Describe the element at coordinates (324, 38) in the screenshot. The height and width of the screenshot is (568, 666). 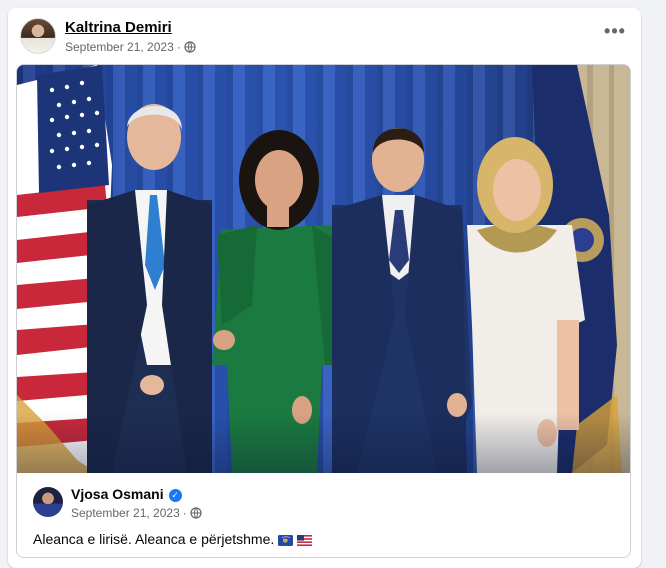
I see `post-header: Kaltrina Demiri September 21, 2023 · •••` at that location.